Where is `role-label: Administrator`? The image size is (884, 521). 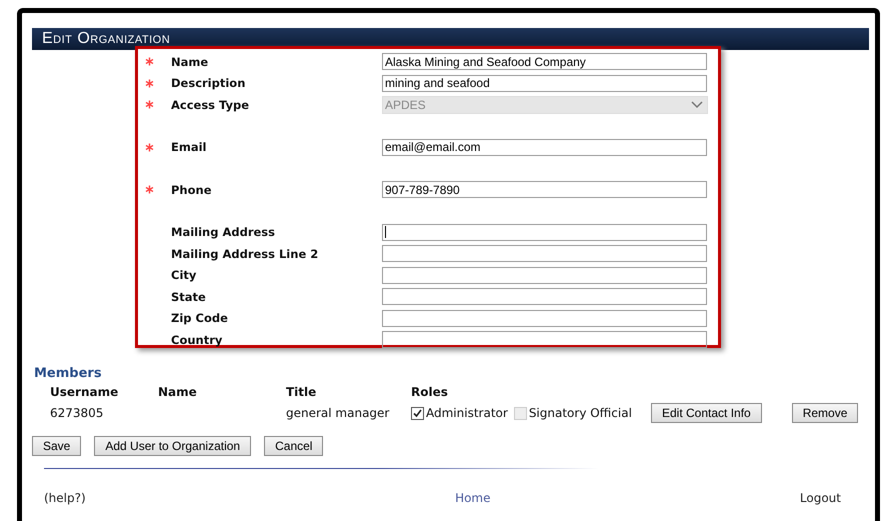 role-label: Administrator is located at coordinates (467, 413).